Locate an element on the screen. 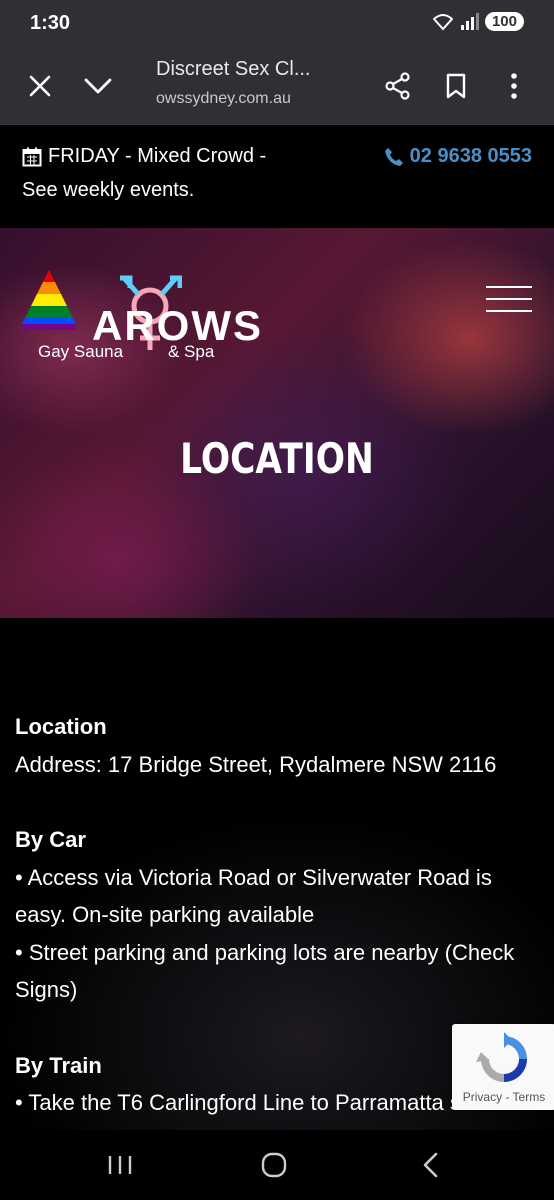  more-vertical-icon is located at coordinates (514, 86).